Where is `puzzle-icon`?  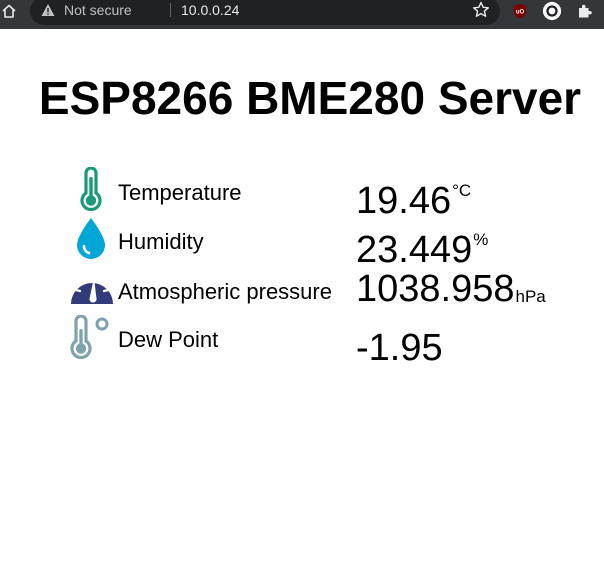
puzzle-icon is located at coordinates (585, 11).